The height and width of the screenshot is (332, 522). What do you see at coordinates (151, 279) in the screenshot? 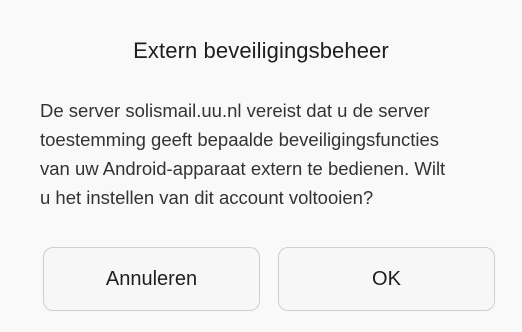
I see `cancel-button: Annuleren` at bounding box center [151, 279].